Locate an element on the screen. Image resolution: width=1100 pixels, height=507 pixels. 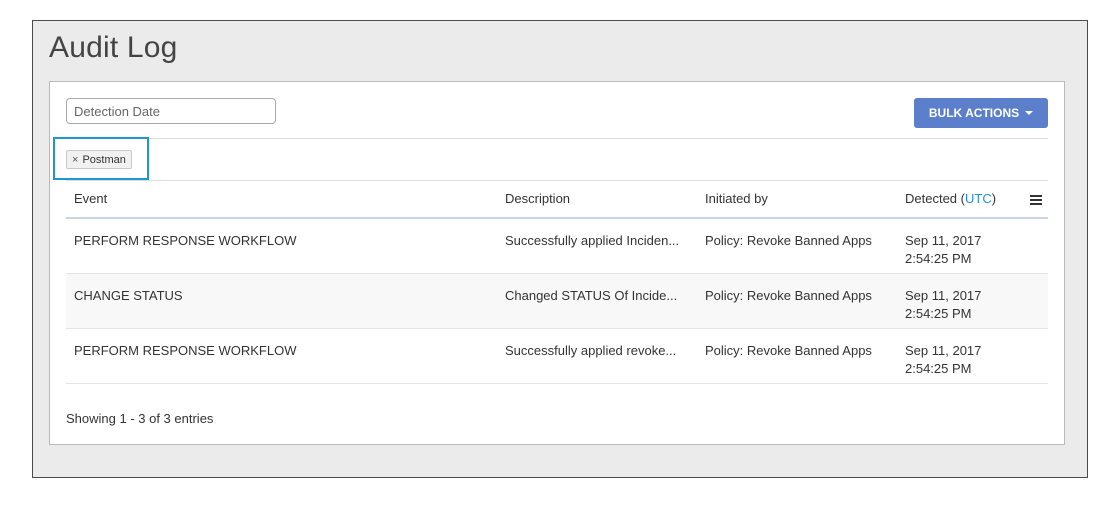
page-title: Audit Log is located at coordinates (113, 47).